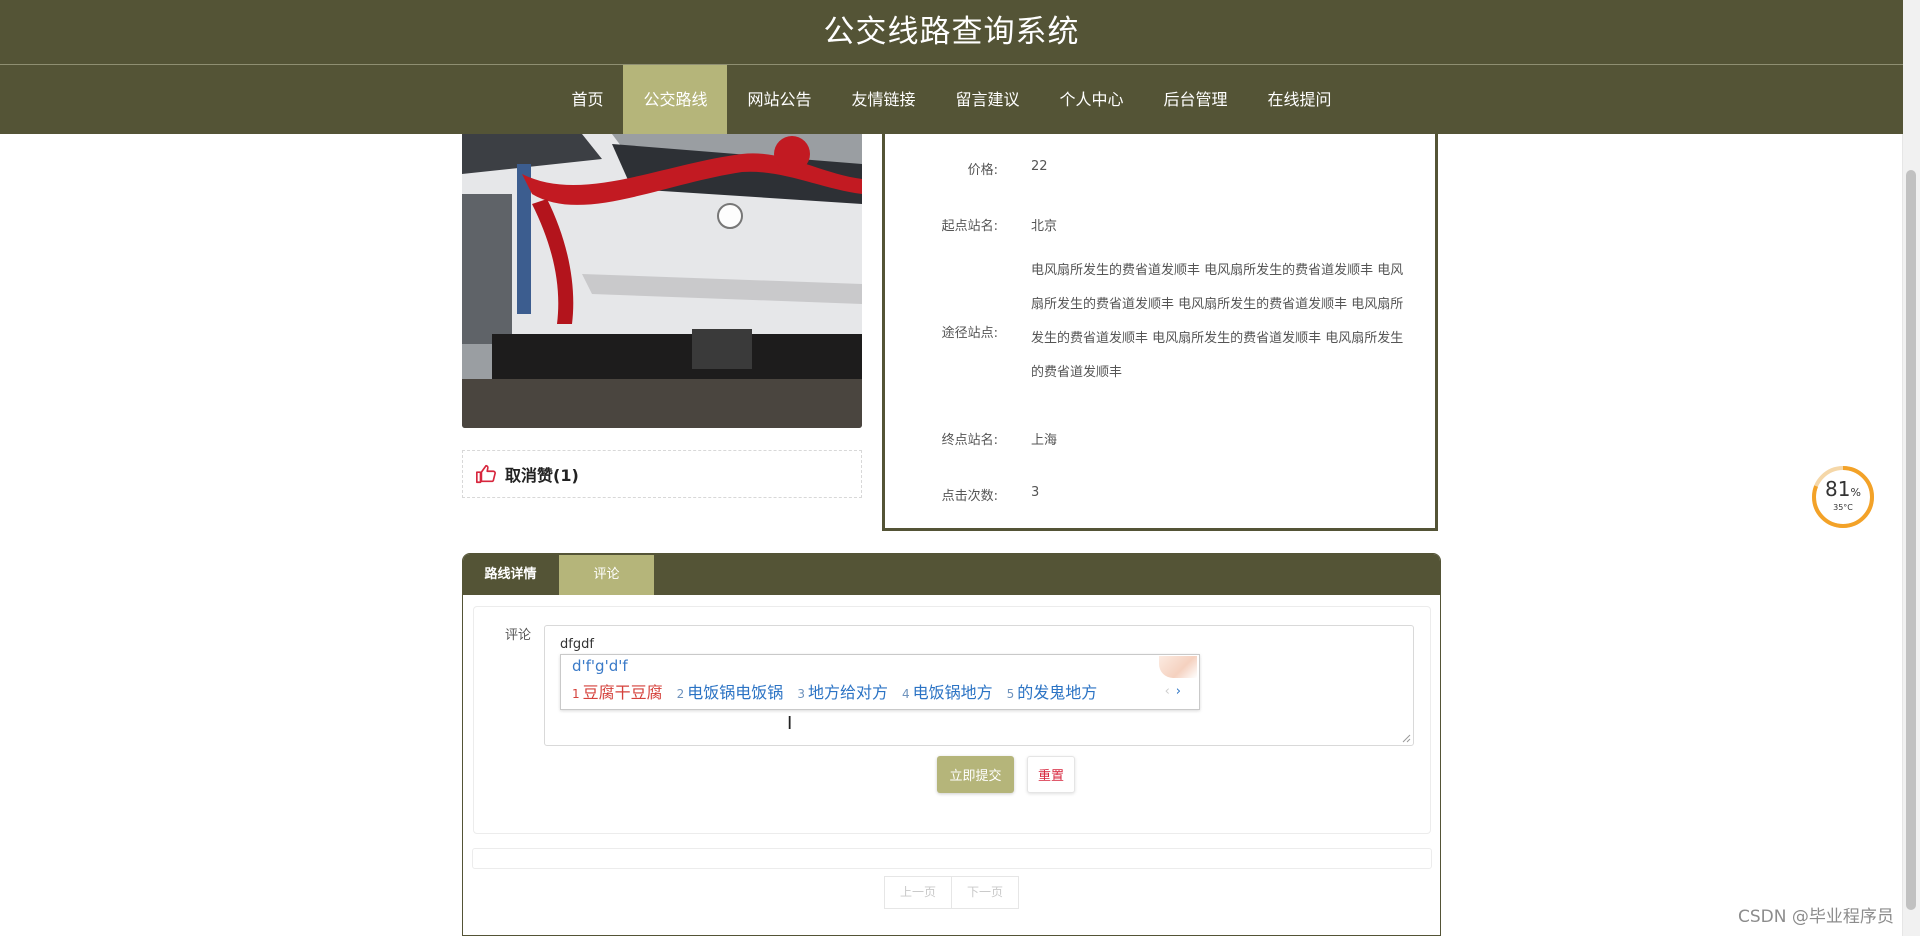 The image size is (1920, 936). Describe the element at coordinates (617, 691) in the screenshot. I see `ime-candidate: 1 豆腐干豆腐` at that location.